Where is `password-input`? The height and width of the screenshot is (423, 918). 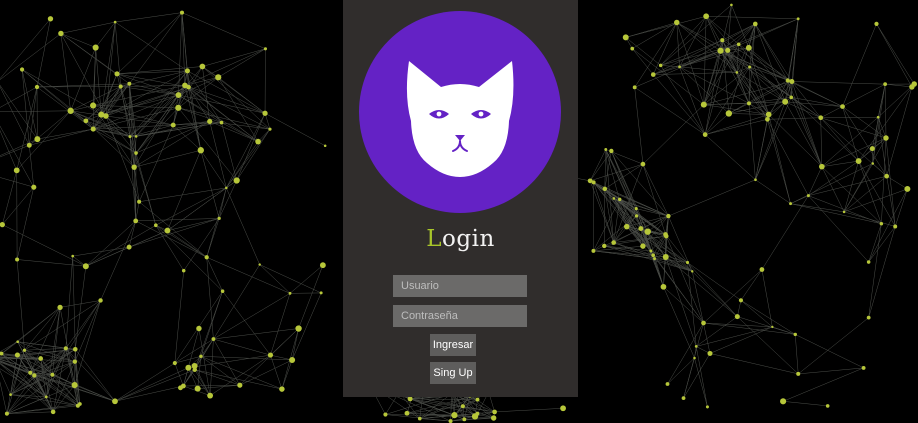
password-input is located at coordinates (460, 316).